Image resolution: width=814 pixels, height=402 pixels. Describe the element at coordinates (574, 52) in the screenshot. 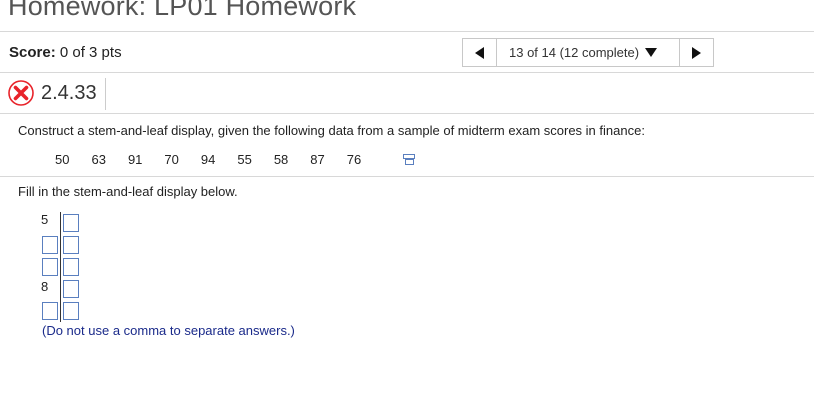

I see `question-select-value: 13 of 14 (12 complete)` at that location.